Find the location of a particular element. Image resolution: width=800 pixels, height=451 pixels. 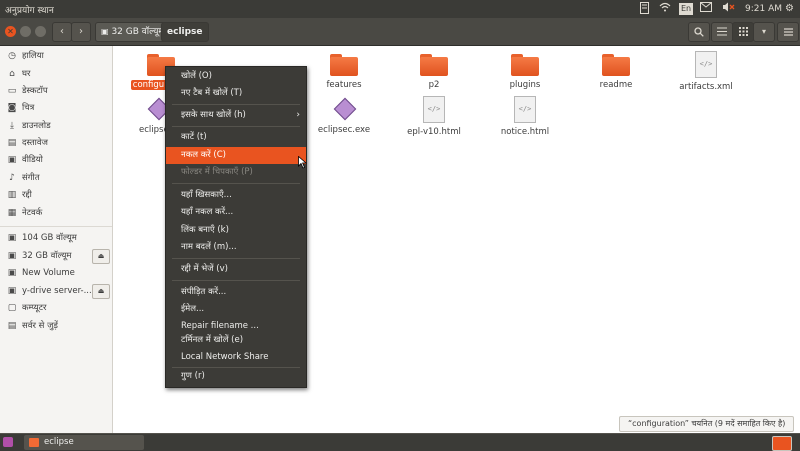

app-menu: अनुप्रयोग स्थान is located at coordinates (29, 9).